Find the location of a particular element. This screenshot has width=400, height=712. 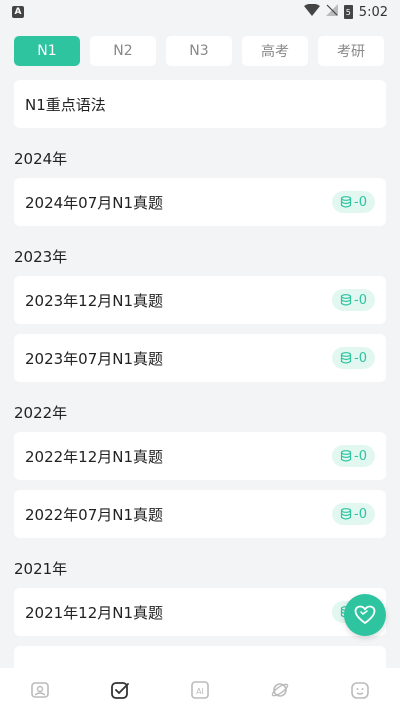

heart-icon is located at coordinates (365, 614).